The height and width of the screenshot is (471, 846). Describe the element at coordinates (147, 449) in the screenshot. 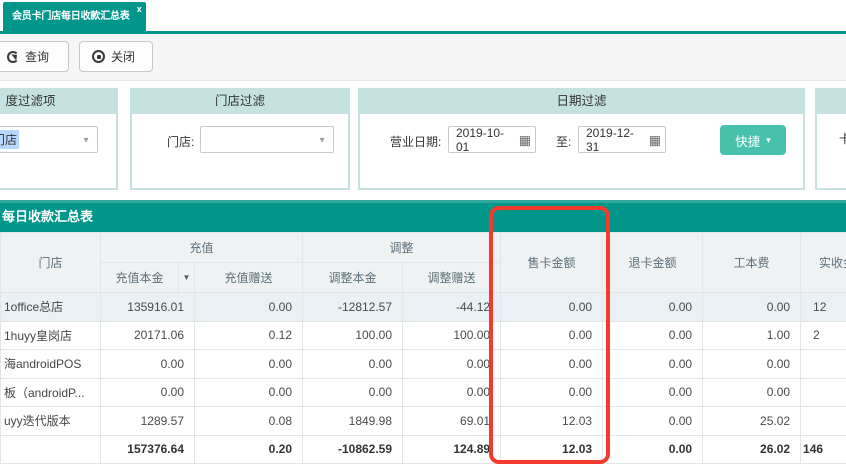

I see `total-cell: 157376.64` at that location.